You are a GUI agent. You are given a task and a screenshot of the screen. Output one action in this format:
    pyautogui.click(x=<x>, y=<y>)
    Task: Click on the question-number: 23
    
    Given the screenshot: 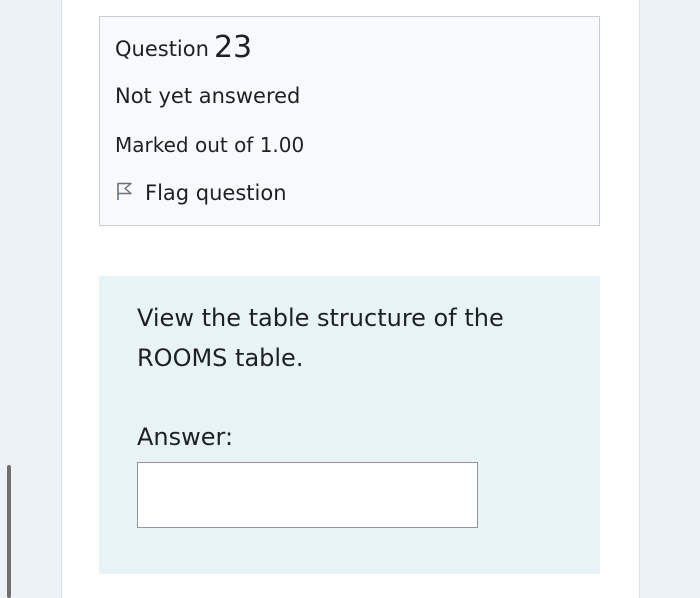 What is the action you would take?
    pyautogui.click(x=233, y=47)
    